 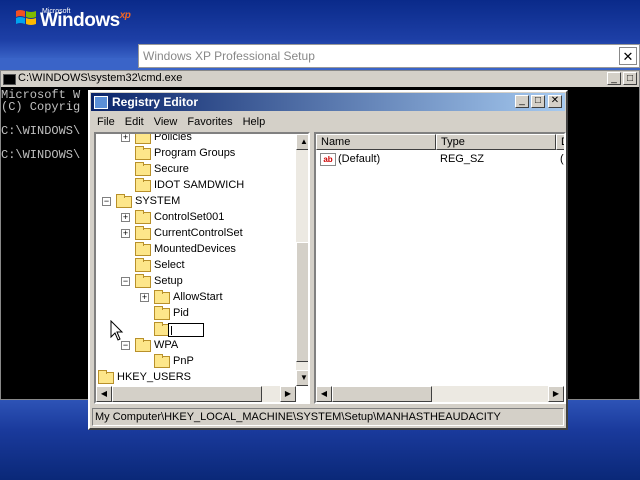 I want to click on tree-node: − SYSTEM, so click(x=196, y=202).